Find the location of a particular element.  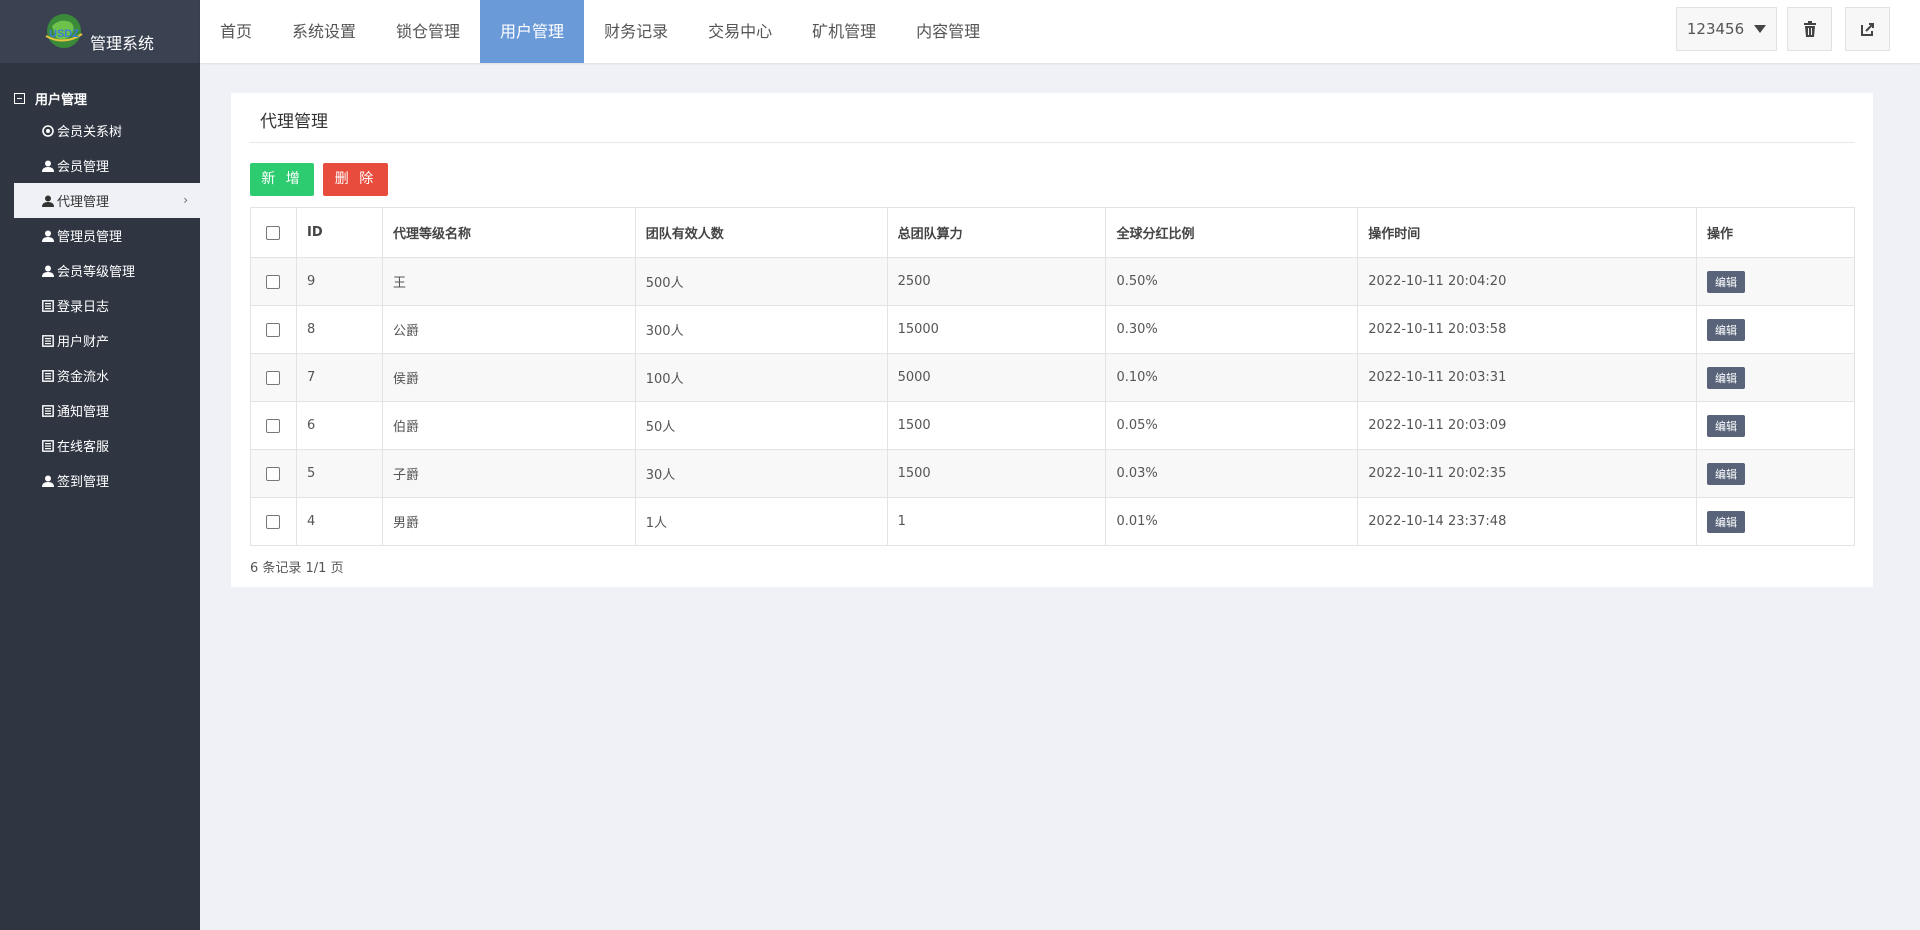

cell-time: 2022-10-11 20:03:09 is located at coordinates (1527, 425).